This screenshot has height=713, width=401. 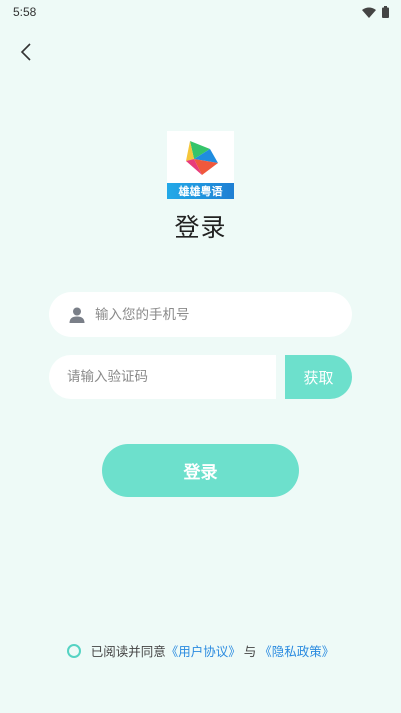 I want to click on get-code-button: 获取, so click(x=318, y=377).